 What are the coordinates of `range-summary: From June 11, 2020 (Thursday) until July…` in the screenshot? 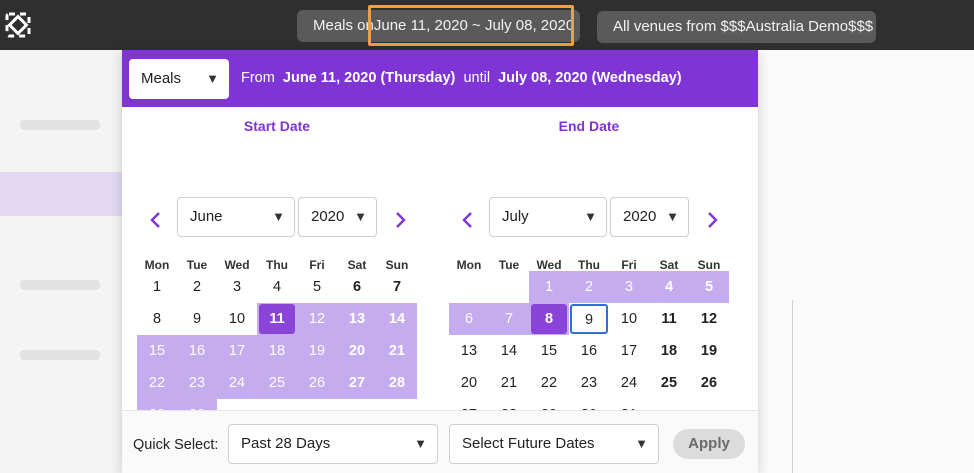 It's located at (461, 78).